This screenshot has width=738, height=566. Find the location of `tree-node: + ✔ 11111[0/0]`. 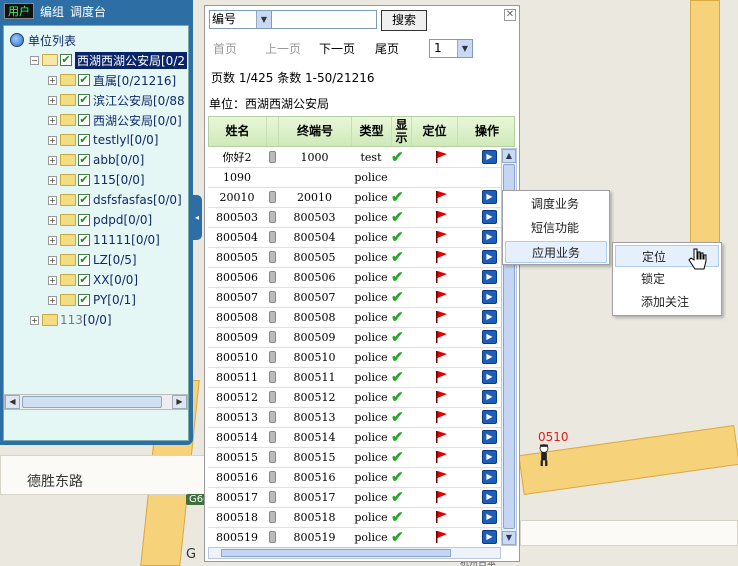

tree-node: + ✔ 11111[0/0] is located at coordinates (104, 240).